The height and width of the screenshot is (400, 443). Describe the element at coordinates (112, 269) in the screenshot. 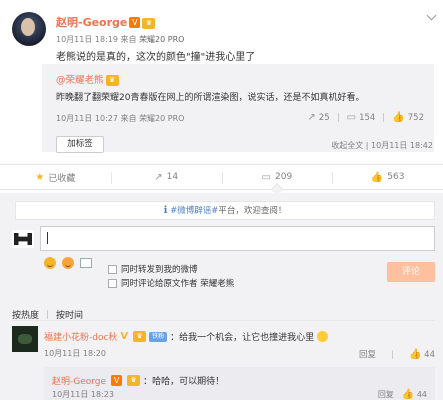

I see `forward-checkbox` at that location.